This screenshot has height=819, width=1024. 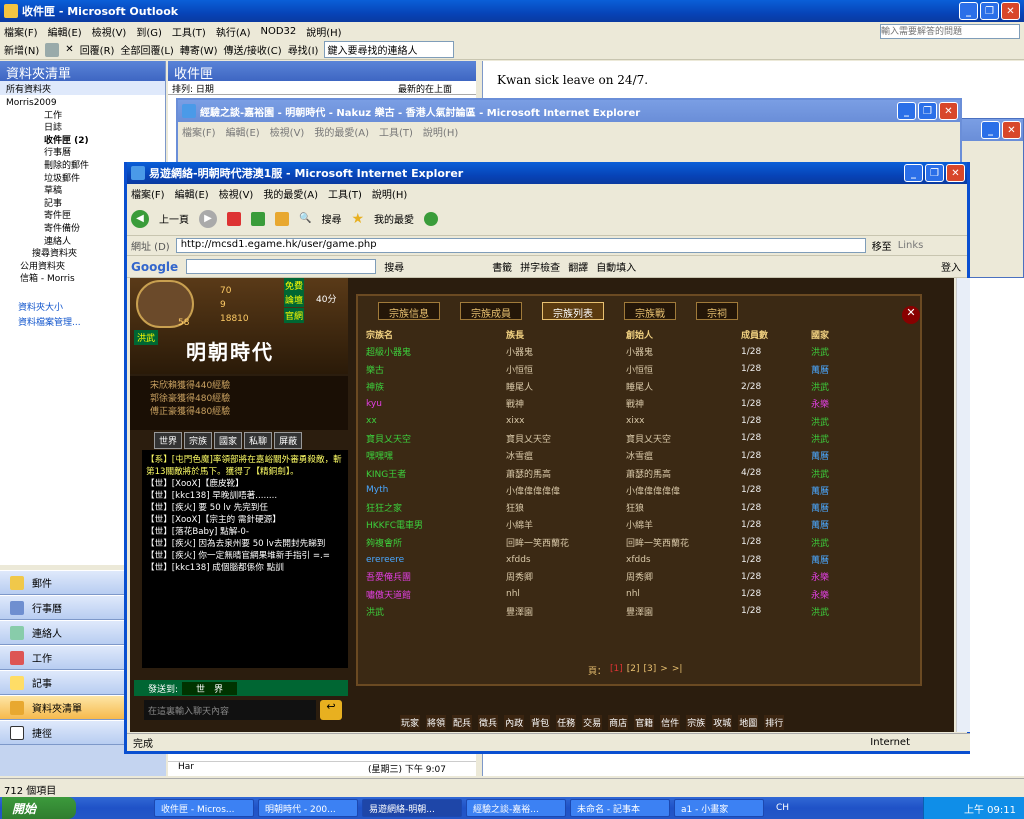 What do you see at coordinates (950, 31) in the screenshot?
I see `help-question-input` at bounding box center [950, 31].